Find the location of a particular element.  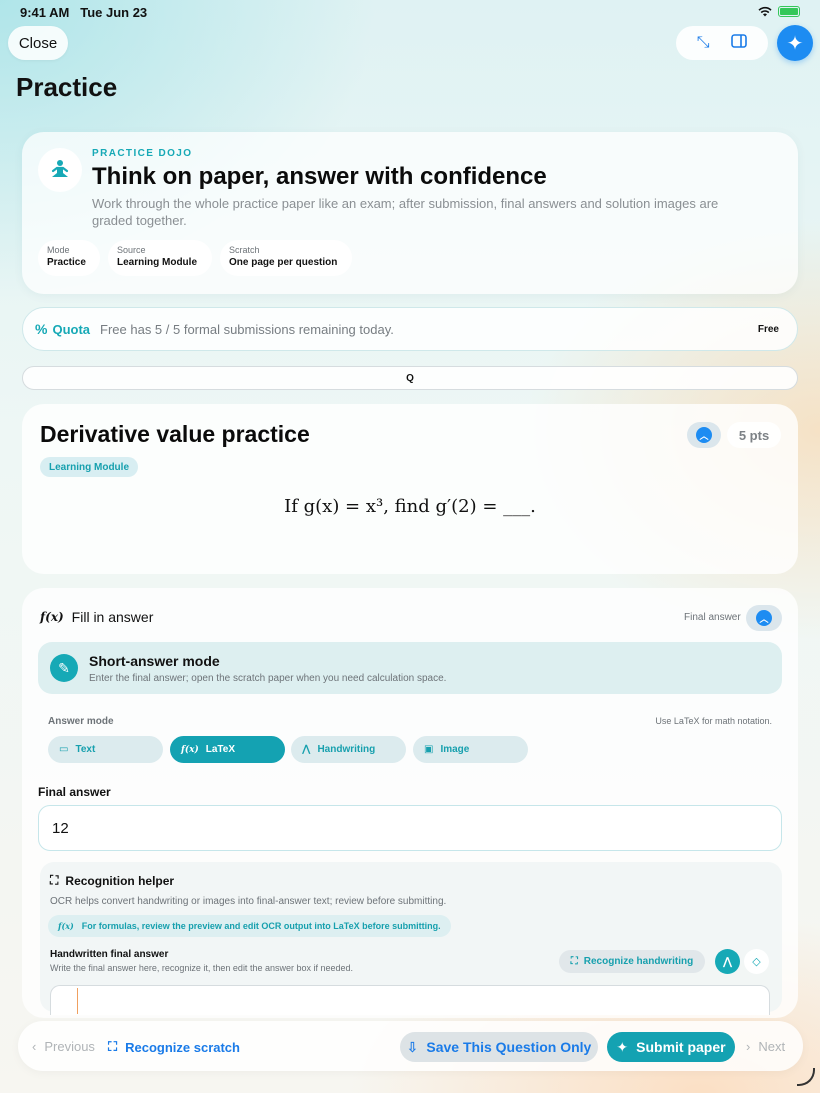

eraser-icon: ◇ is located at coordinates (756, 962).